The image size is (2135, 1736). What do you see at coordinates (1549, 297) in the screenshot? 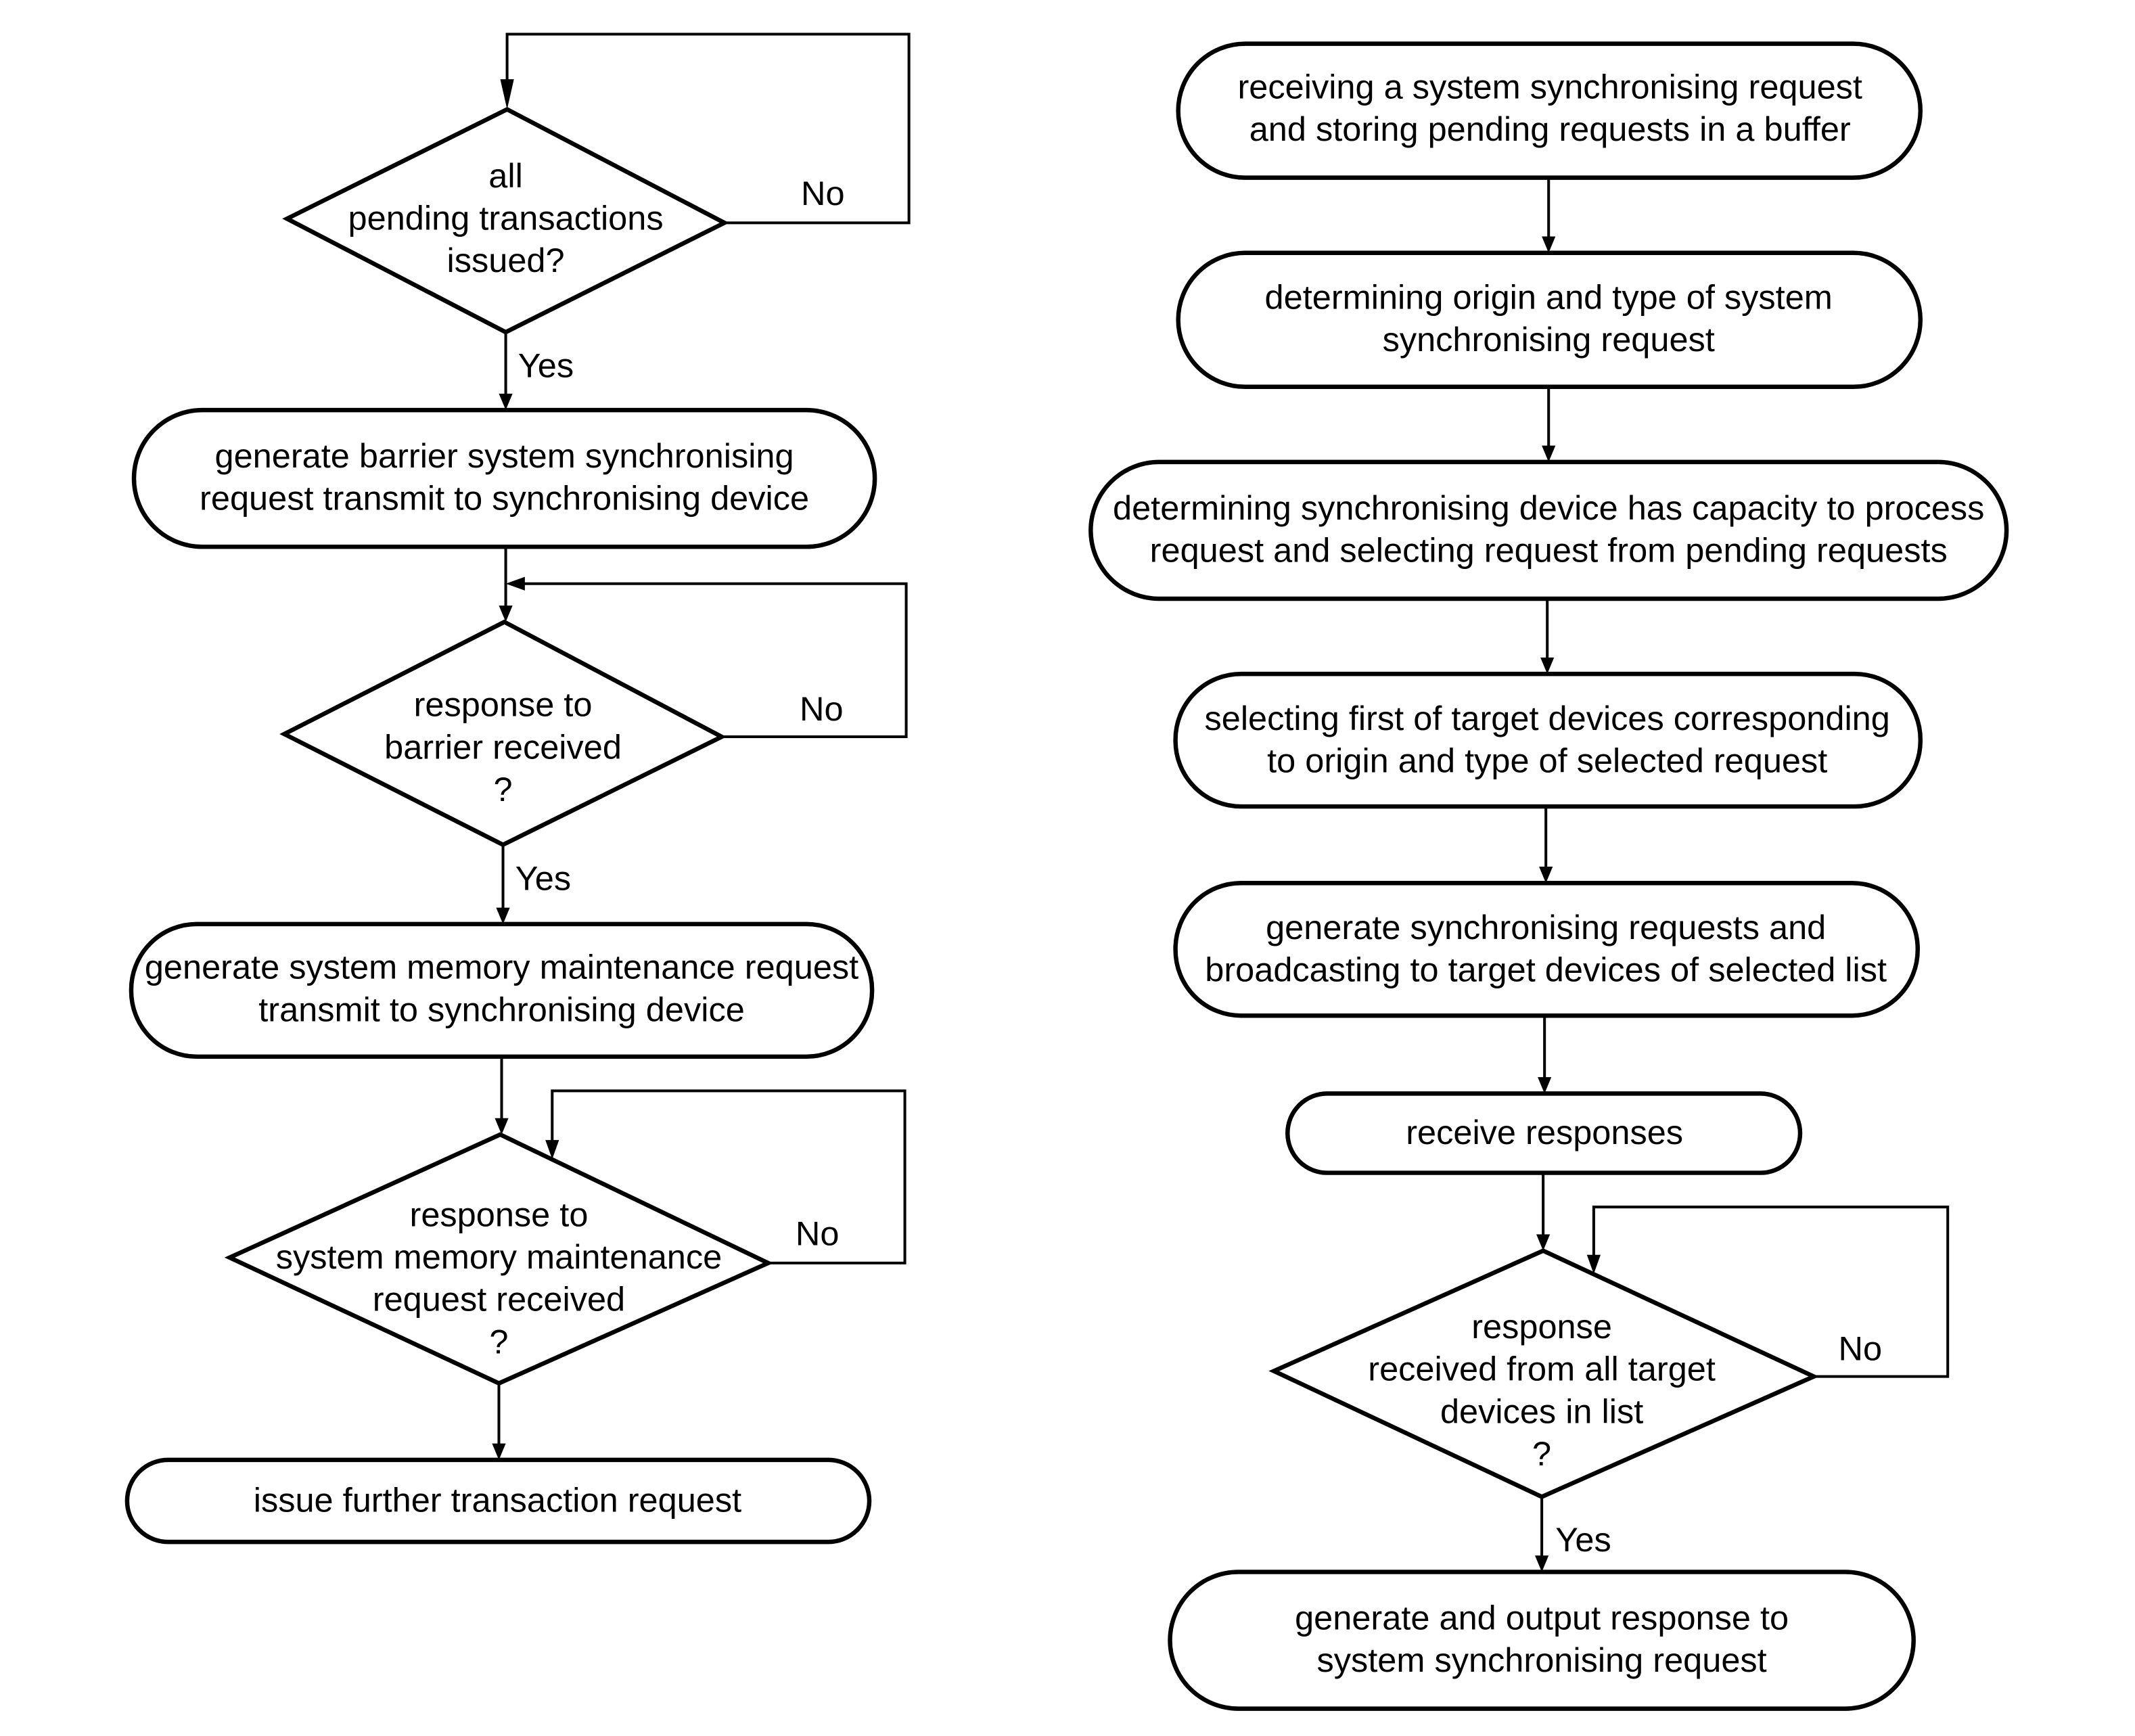
I see `step-text-line: determining origin and type of system` at bounding box center [1549, 297].